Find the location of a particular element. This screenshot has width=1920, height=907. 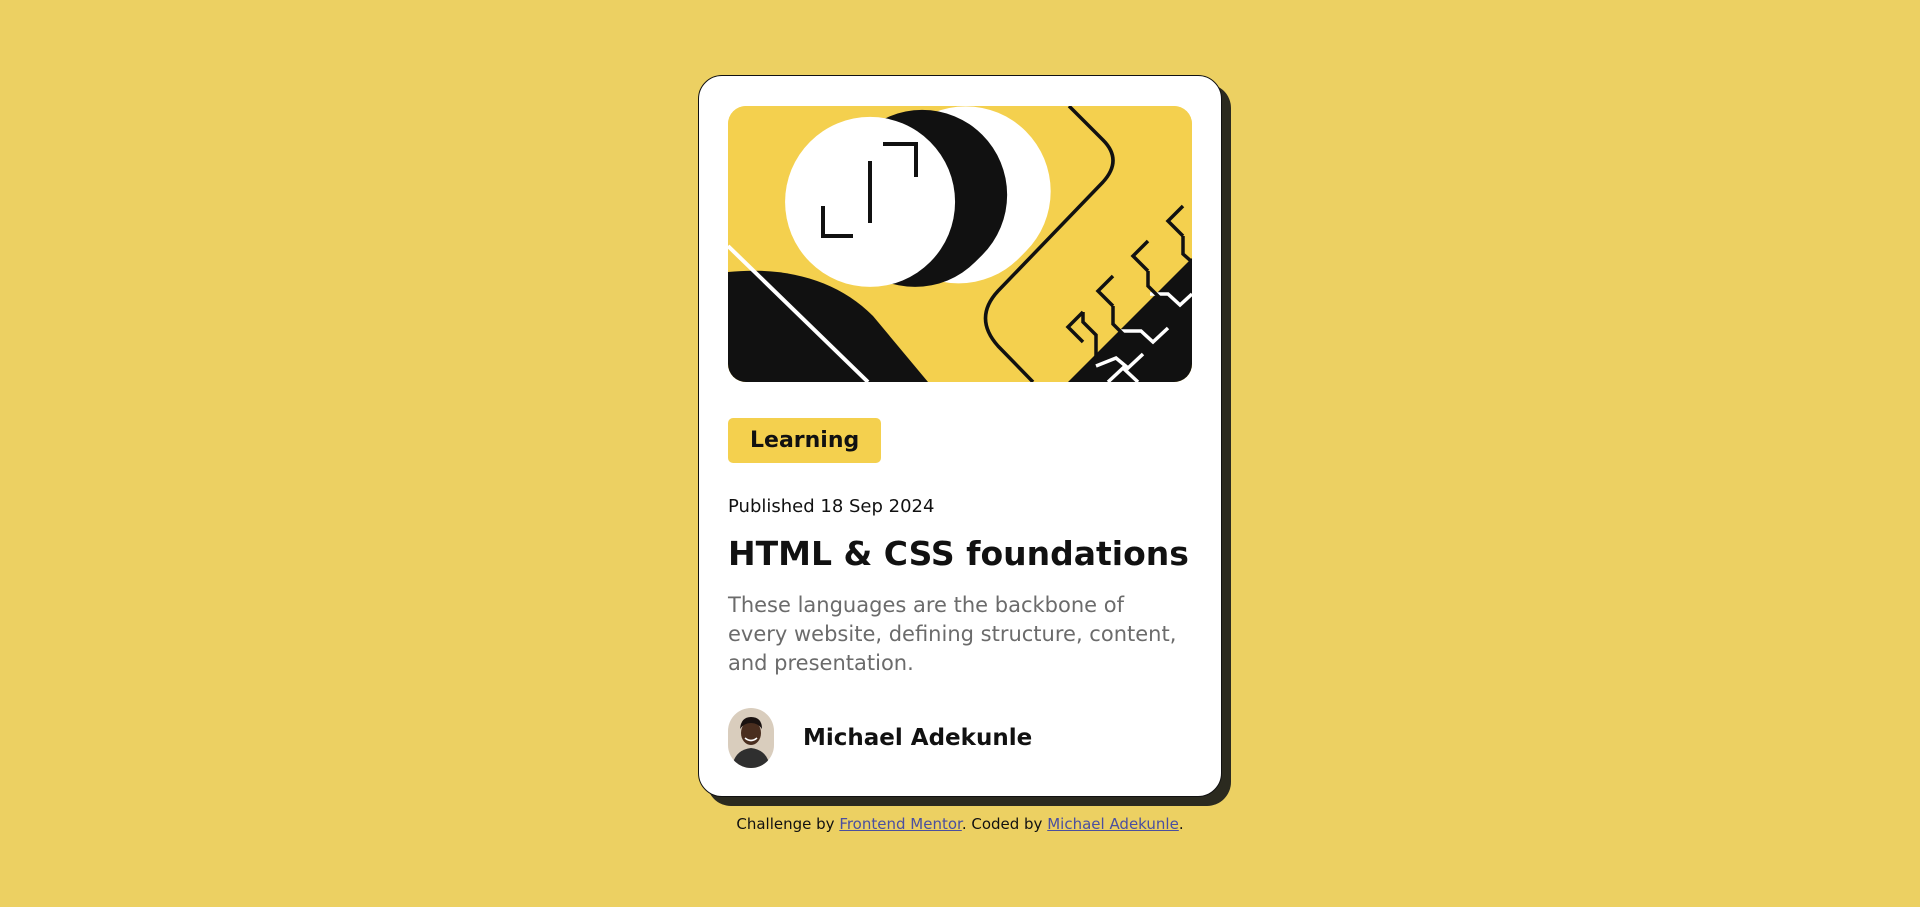

avatar is located at coordinates (751, 738).